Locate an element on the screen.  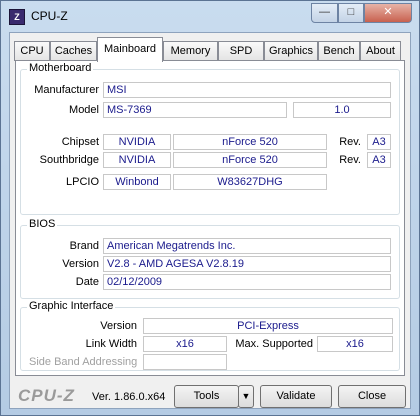
southbridge-rev-label: Rev. is located at coordinates (350, 160).